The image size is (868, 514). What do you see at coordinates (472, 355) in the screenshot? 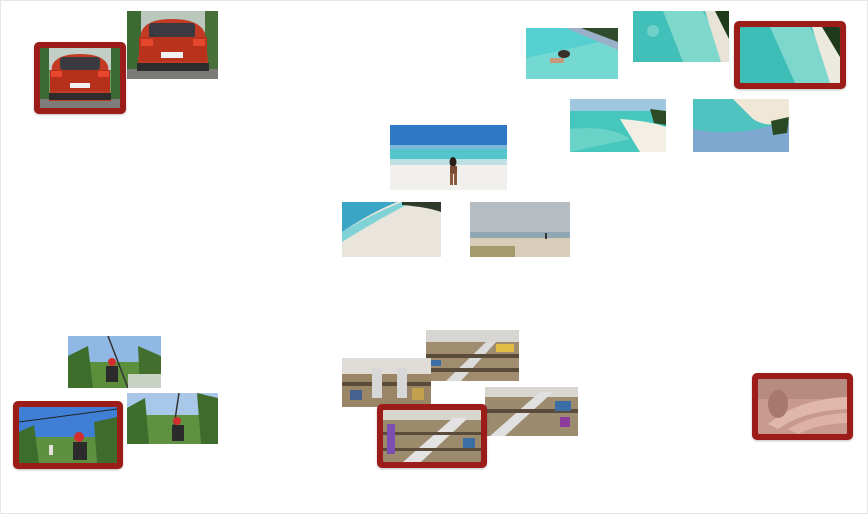
I see `mall-atrium` at bounding box center [472, 355].